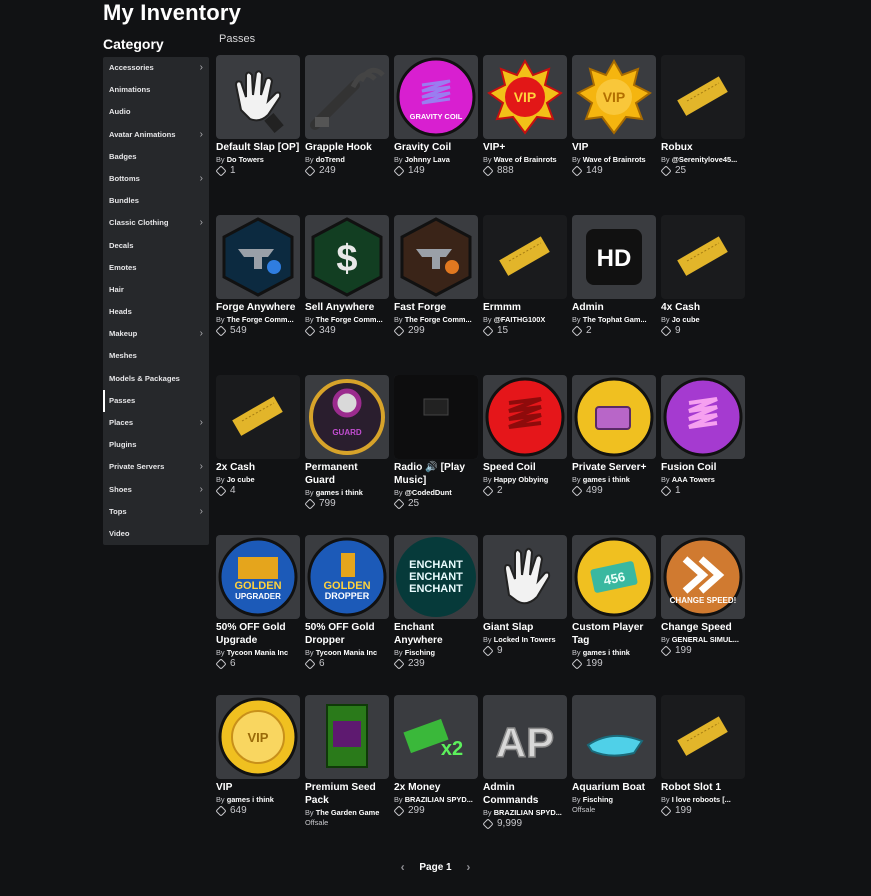 This screenshot has width=871, height=896. Describe the element at coordinates (156, 157) in the screenshot. I see `sidebar-item-badges: Badges` at that location.